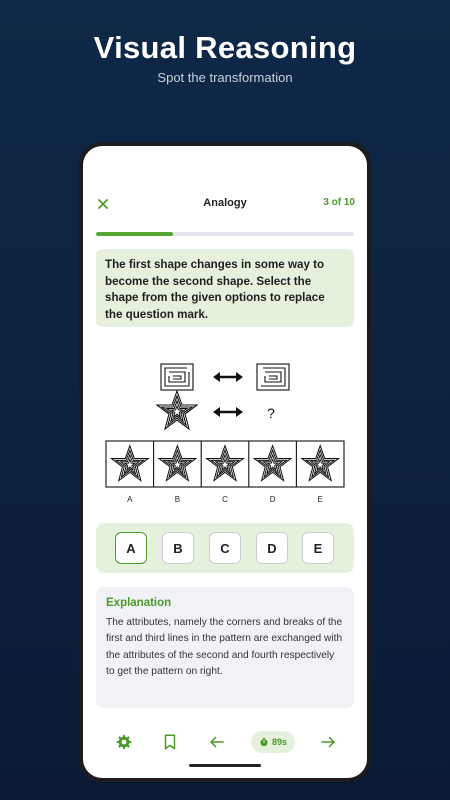 The width and height of the screenshot is (450, 800). Describe the element at coordinates (320, 499) in the screenshot. I see `figure-label-e: E` at that location.